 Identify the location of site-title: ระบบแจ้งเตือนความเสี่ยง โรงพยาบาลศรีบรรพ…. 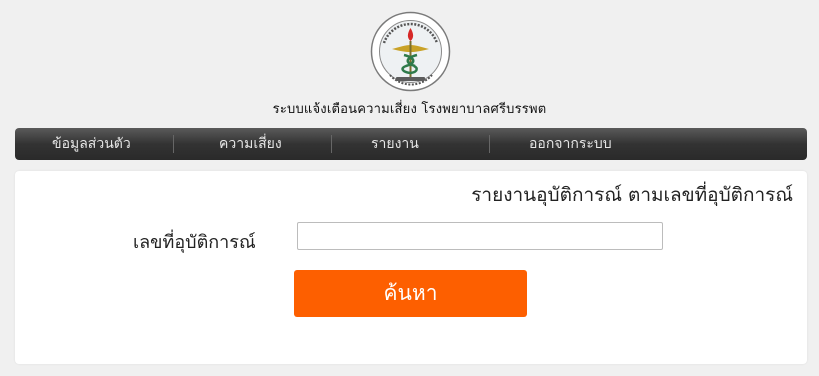
(409, 109).